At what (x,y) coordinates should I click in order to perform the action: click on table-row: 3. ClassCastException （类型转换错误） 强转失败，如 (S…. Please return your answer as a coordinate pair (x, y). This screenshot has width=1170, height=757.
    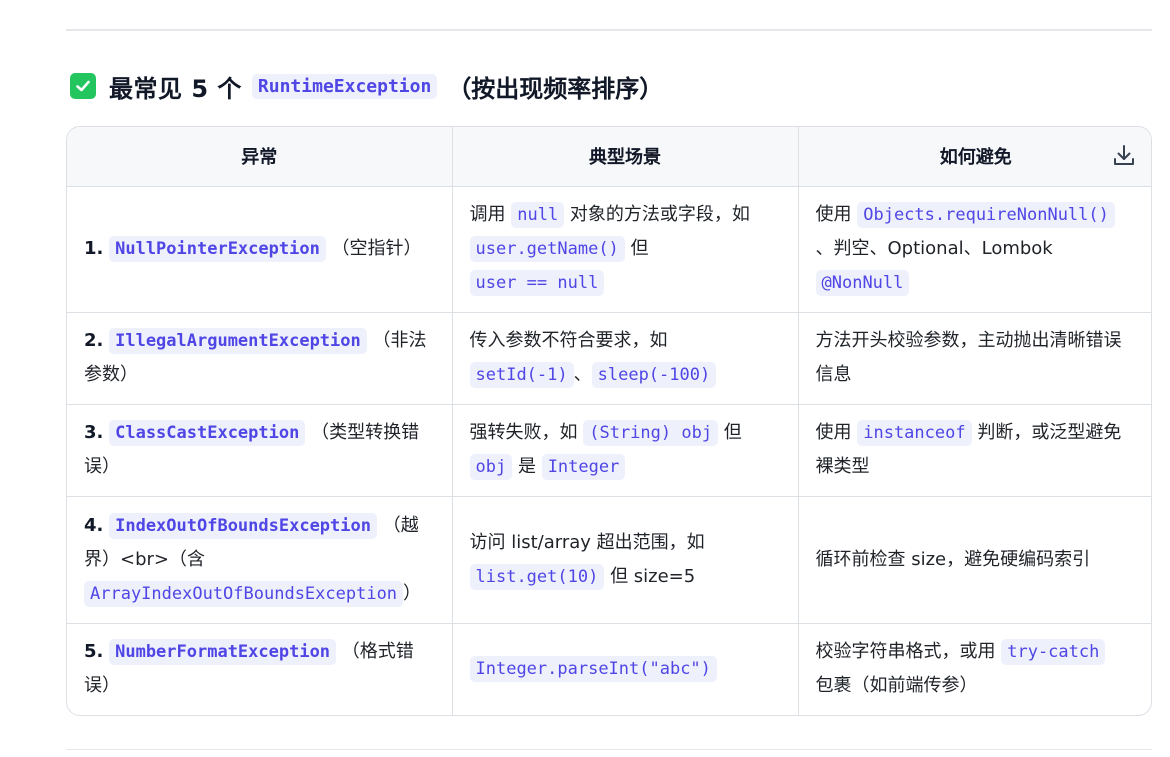
    Looking at the image, I should click on (609, 450).